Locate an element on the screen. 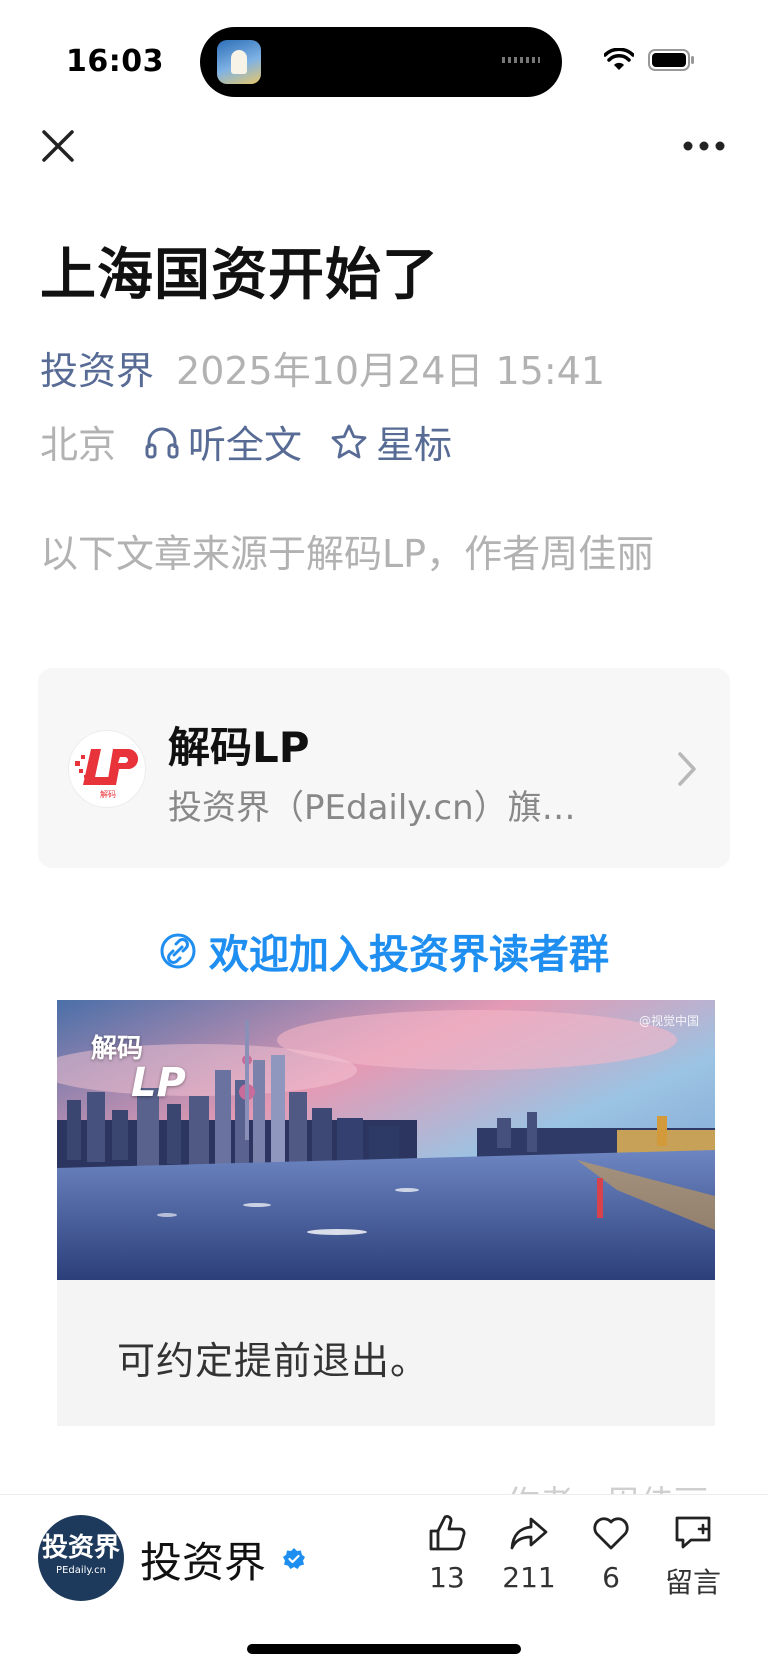  lp-logo-icon: 解码 is located at coordinates (107, 774).